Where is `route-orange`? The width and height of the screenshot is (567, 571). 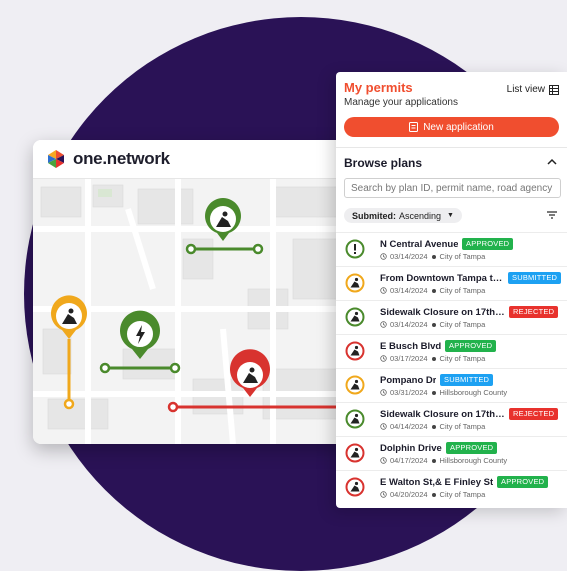 route-orange is located at coordinates (69, 352).